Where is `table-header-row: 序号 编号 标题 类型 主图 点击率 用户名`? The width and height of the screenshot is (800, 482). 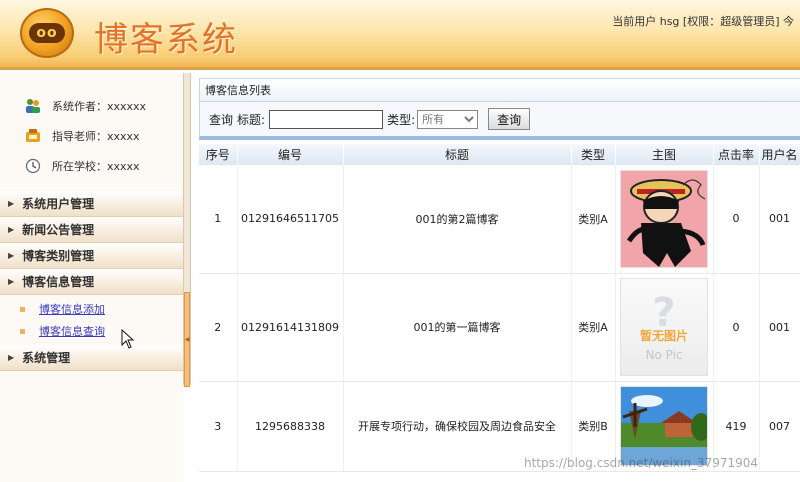
table-header-row: 序号 编号 标题 类型 主图 点击率 用户名 is located at coordinates (499, 154).